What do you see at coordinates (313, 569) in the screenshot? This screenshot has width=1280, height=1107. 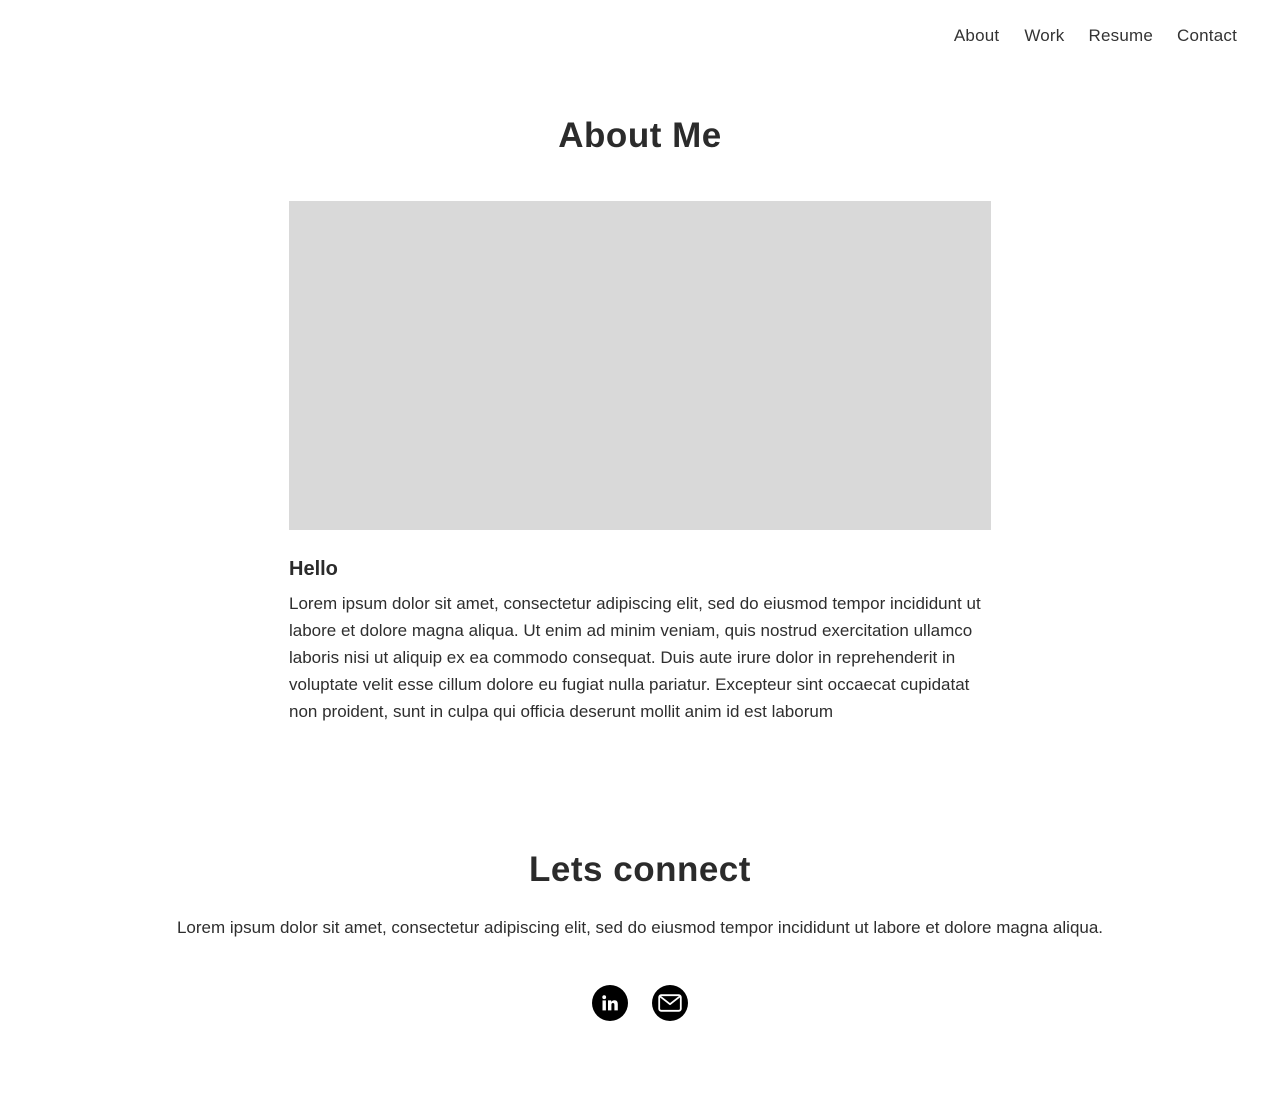 I see `about-heading: Hello` at bounding box center [313, 569].